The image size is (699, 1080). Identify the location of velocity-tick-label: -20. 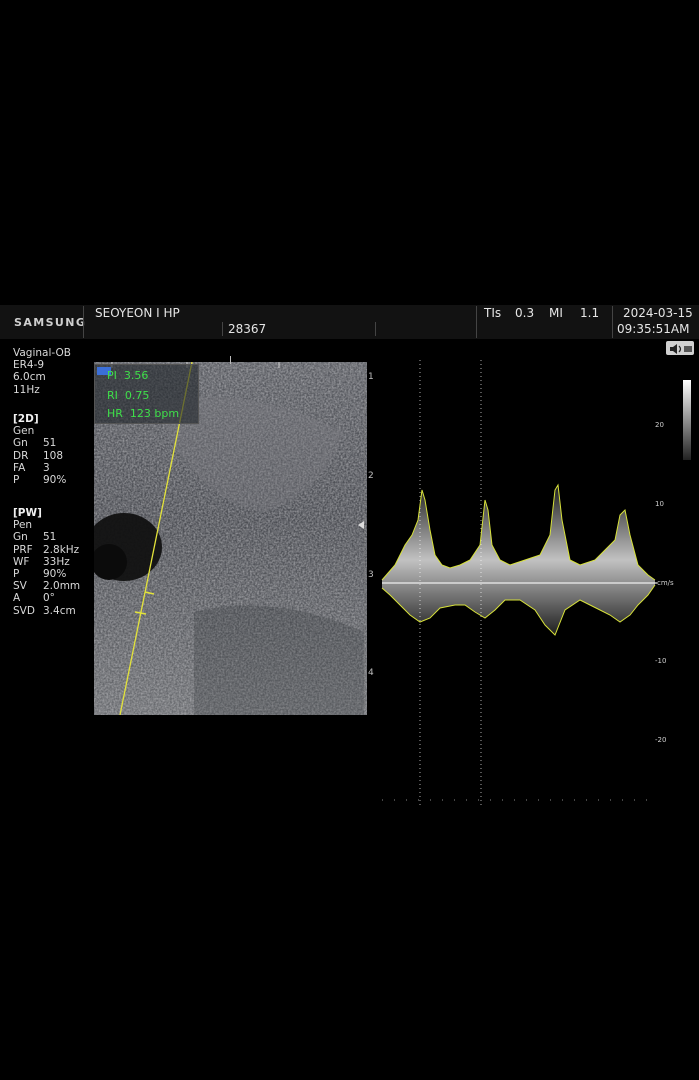
(661, 740).